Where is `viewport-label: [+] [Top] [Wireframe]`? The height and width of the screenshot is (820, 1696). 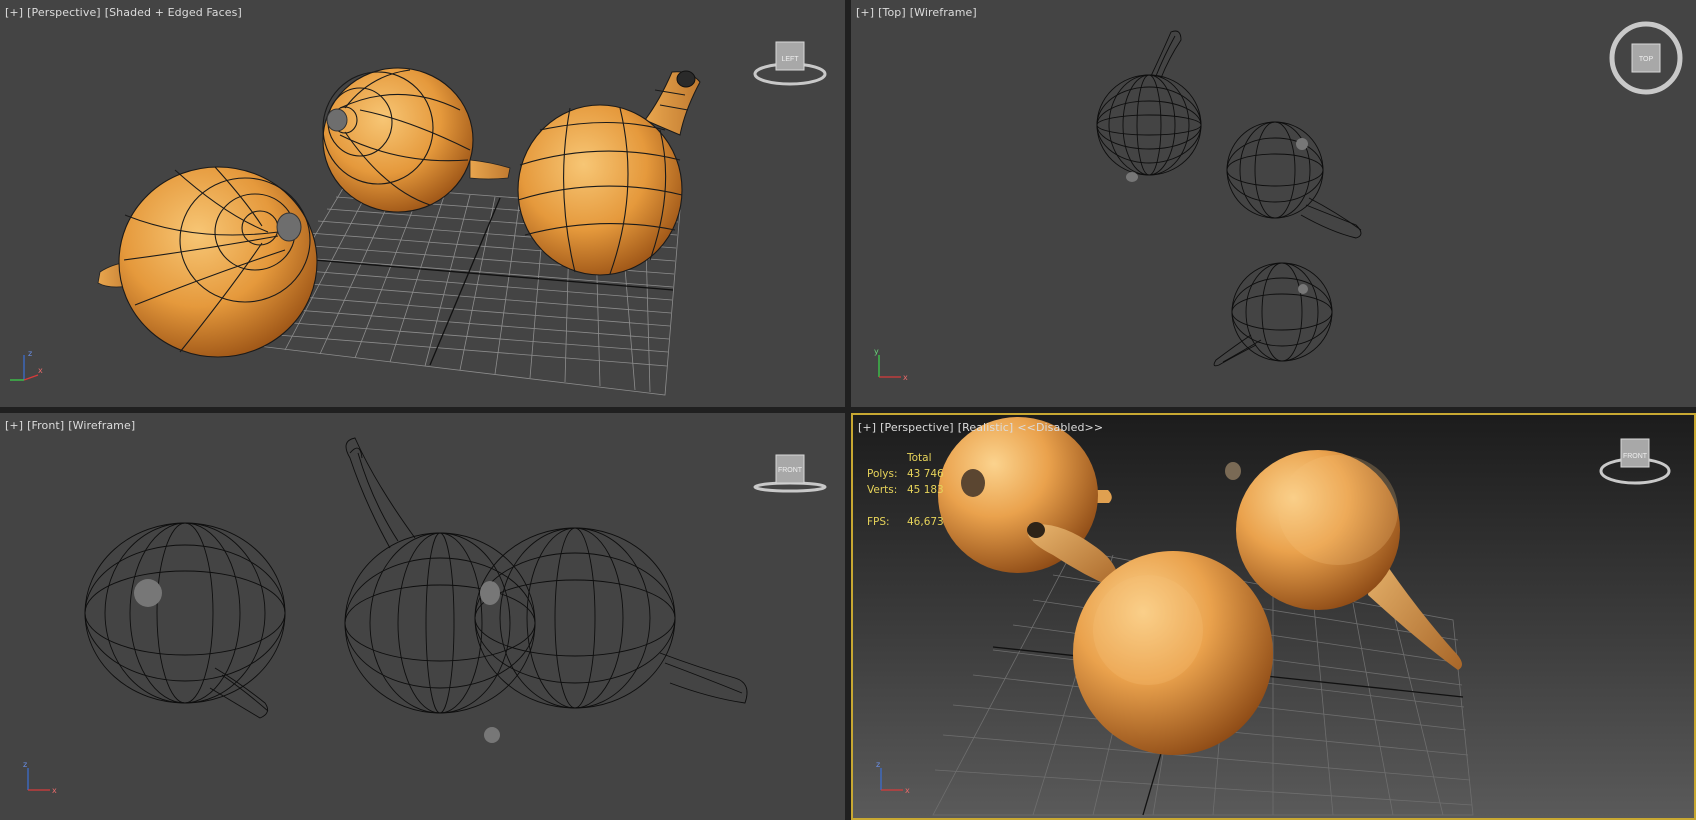
viewport-label: [+] [Top] [Wireframe] is located at coordinates (918, 12).